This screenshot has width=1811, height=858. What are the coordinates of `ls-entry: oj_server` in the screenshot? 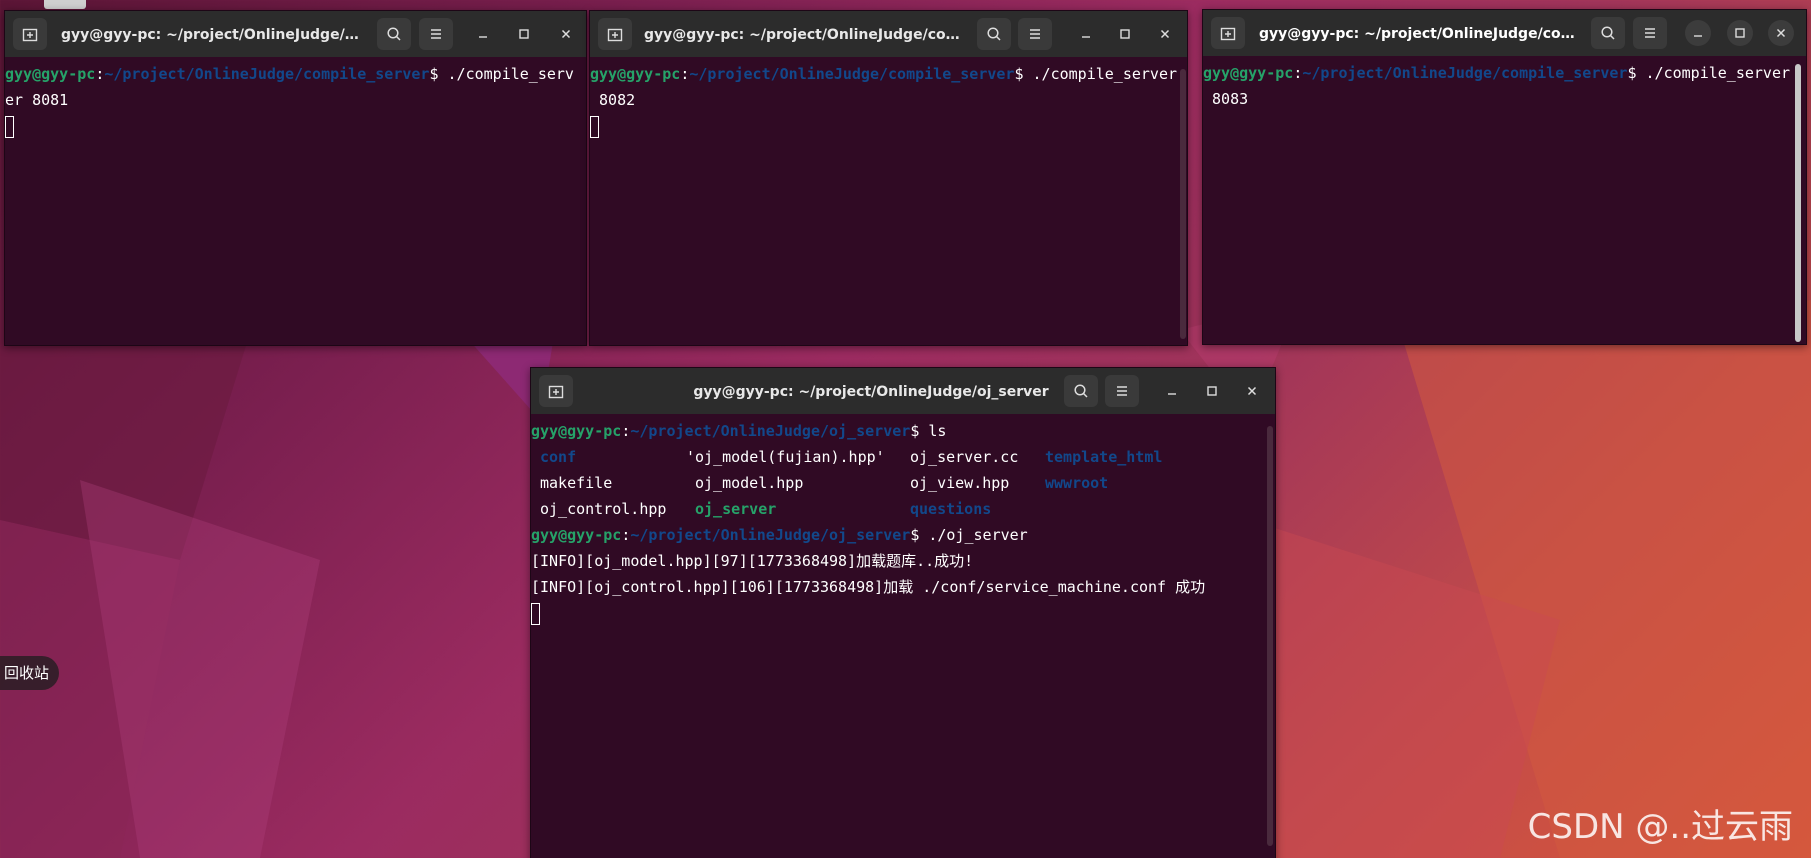 It's located at (736, 509).